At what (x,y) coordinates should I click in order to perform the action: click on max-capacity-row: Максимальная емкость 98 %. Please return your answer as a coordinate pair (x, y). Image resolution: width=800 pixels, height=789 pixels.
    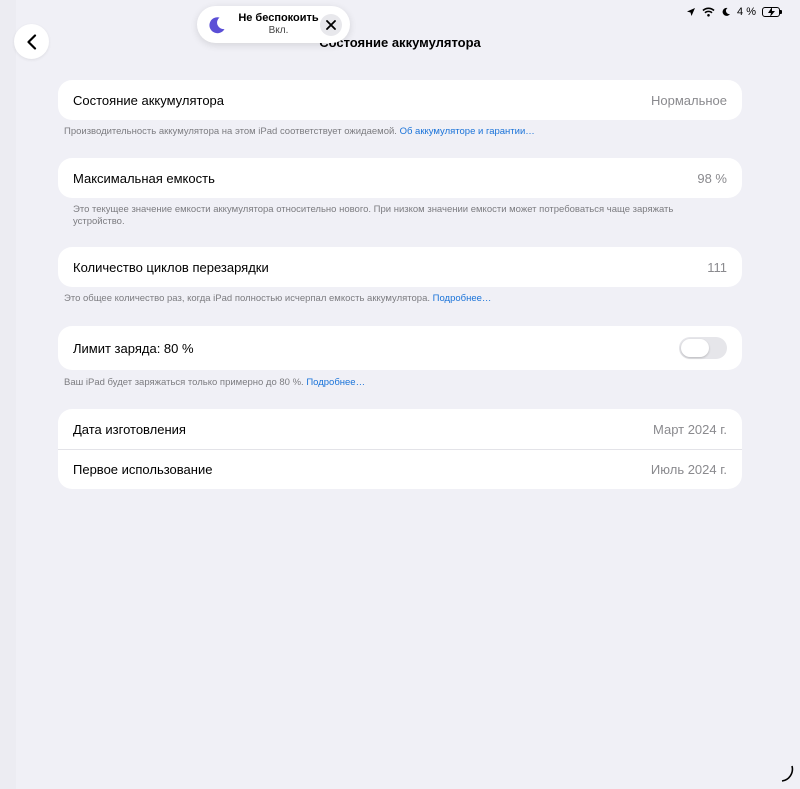
    Looking at the image, I should click on (400, 178).